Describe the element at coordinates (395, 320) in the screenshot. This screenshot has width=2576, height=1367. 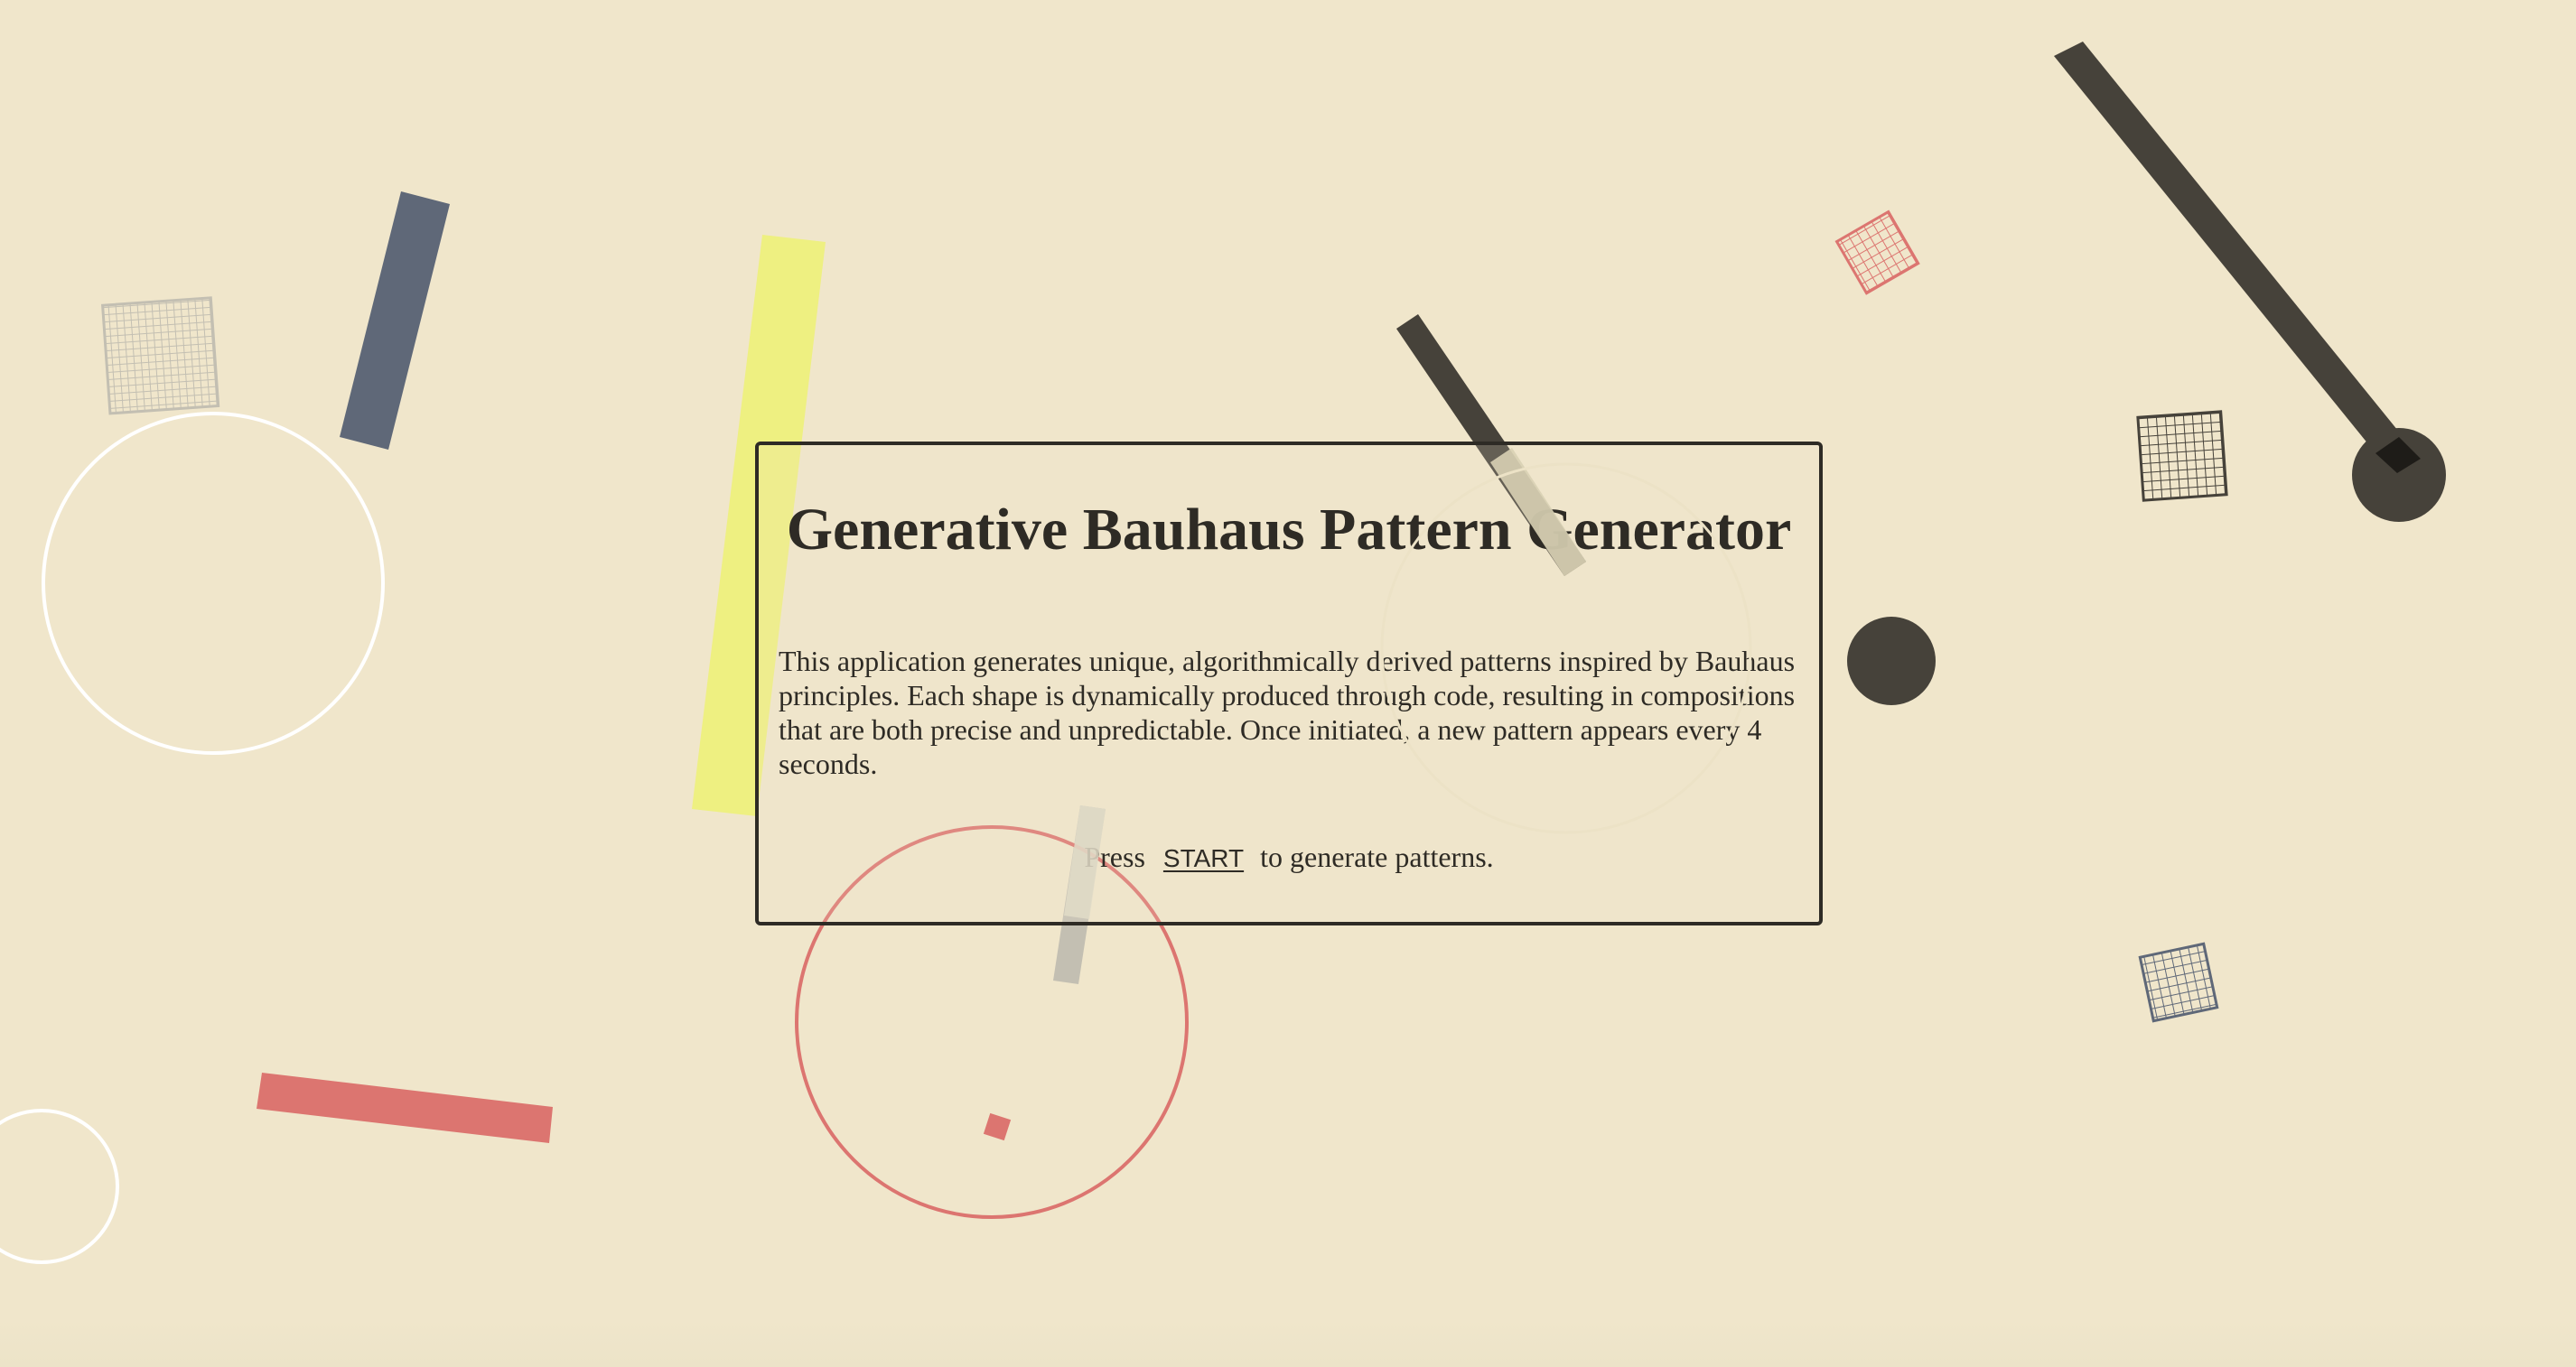
I see `bar-slate` at that location.